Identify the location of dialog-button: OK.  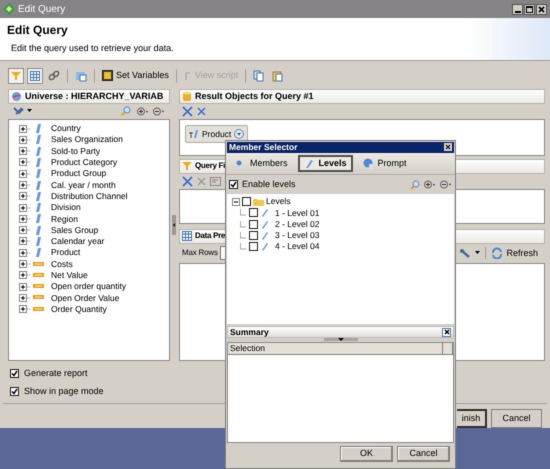
(366, 454).